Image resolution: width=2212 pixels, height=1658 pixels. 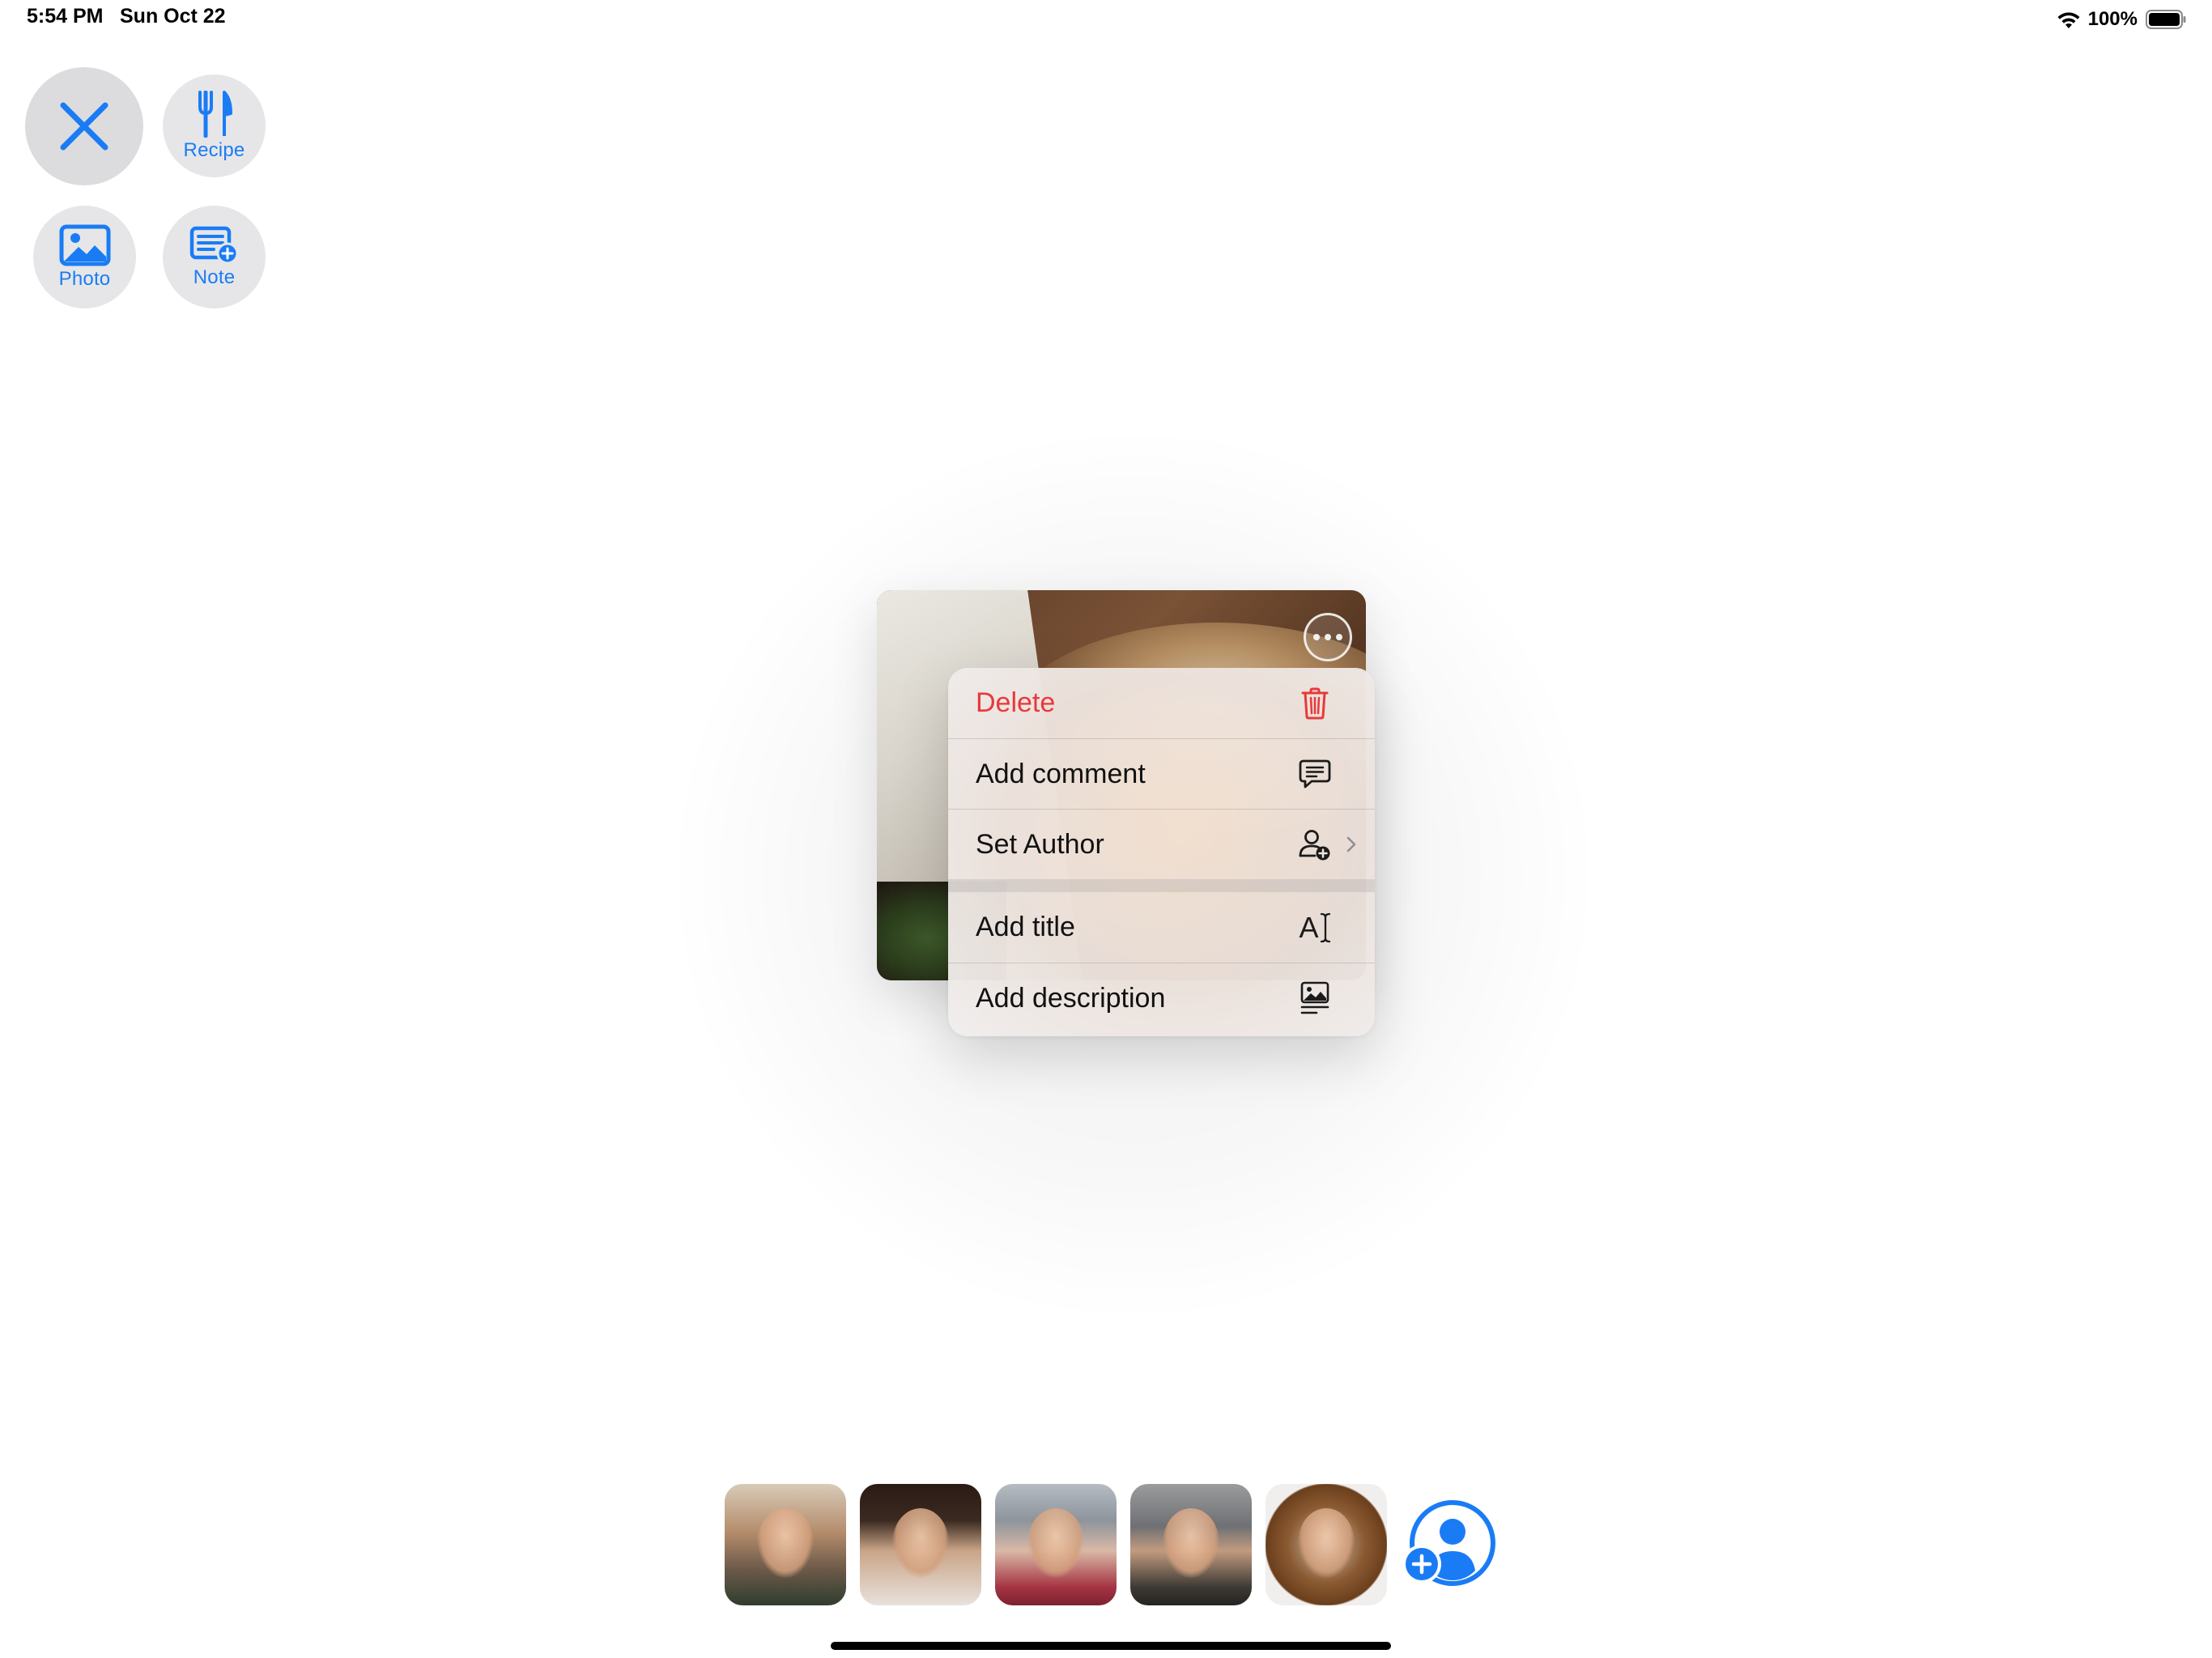 What do you see at coordinates (215, 114) in the screenshot?
I see `fork-knife-icon` at bounding box center [215, 114].